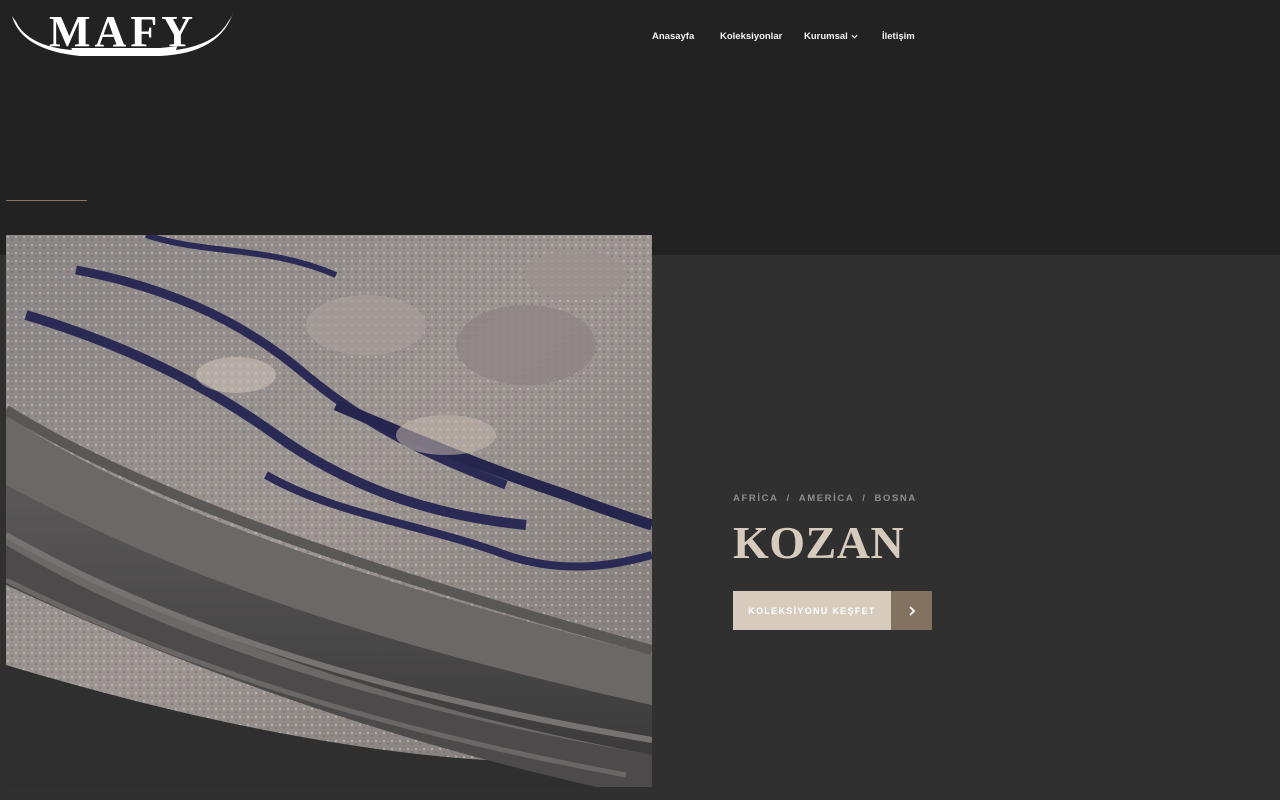  I want to click on nav-item-koleksiyonlar: Koleksiyonlar, so click(751, 36).